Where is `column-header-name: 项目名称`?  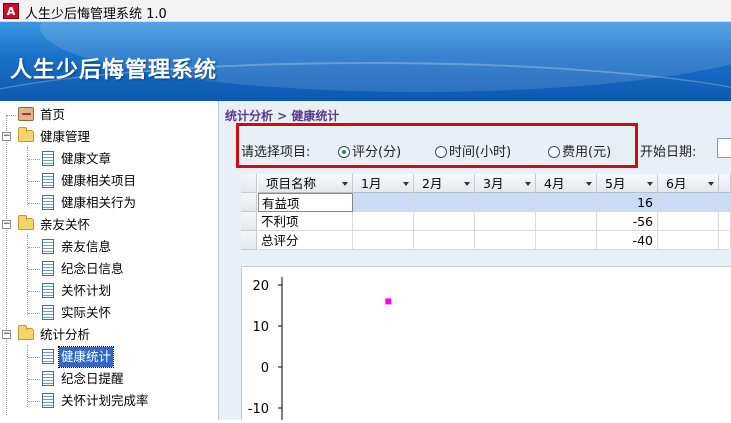 column-header-name: 项目名称 is located at coordinates (305, 183).